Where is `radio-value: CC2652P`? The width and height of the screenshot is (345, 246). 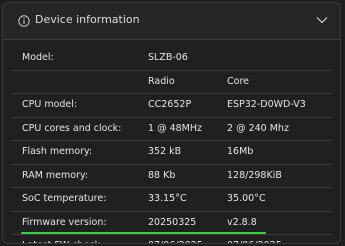 radio-value: CC2652P is located at coordinates (170, 104).